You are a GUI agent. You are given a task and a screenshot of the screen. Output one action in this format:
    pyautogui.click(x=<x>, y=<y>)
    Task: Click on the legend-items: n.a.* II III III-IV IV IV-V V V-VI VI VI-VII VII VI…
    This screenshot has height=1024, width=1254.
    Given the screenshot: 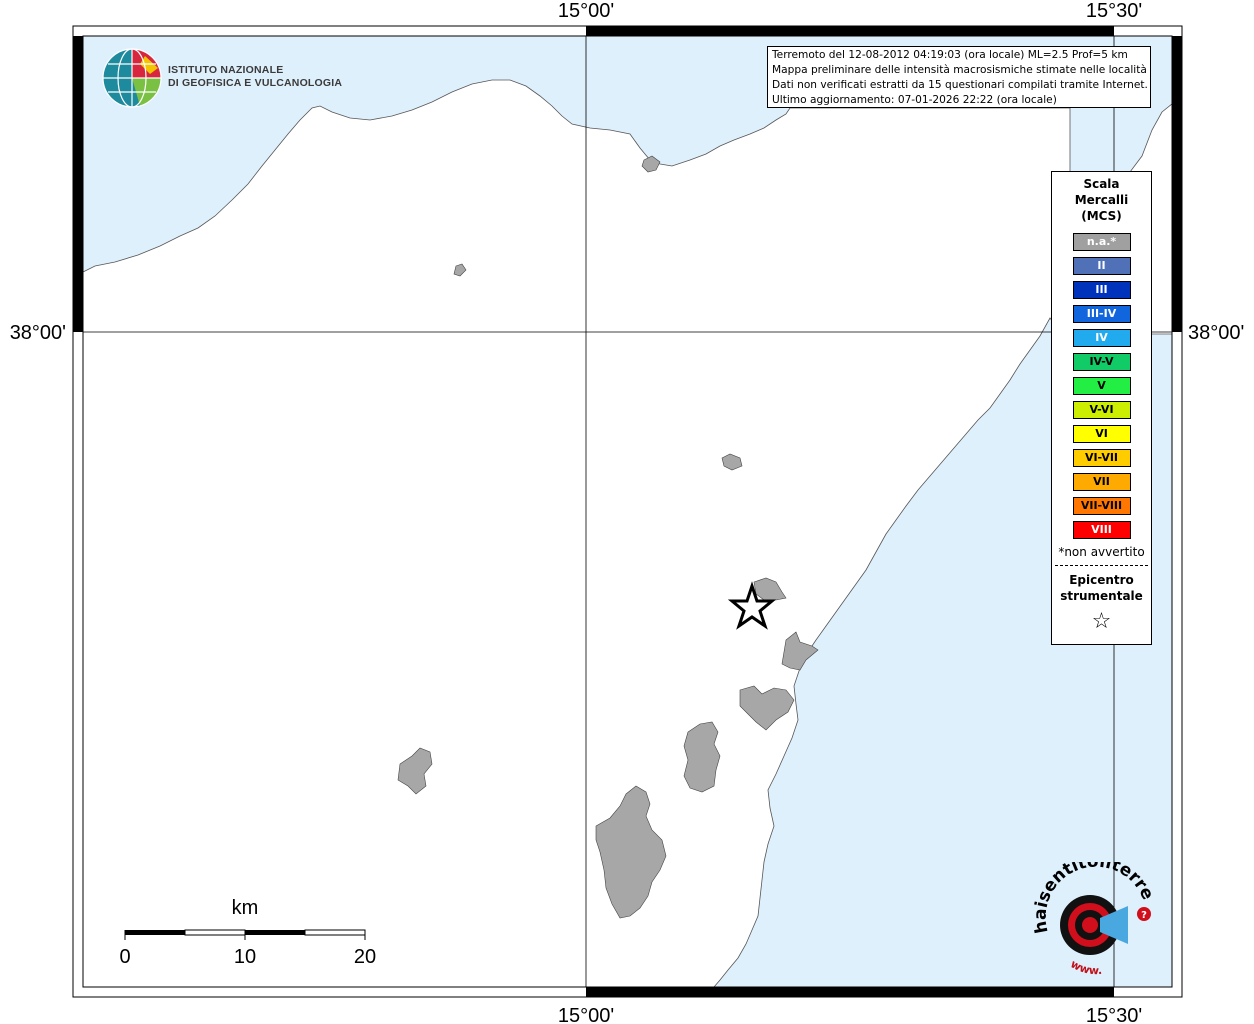 What is the action you would take?
    pyautogui.click(x=1101, y=386)
    